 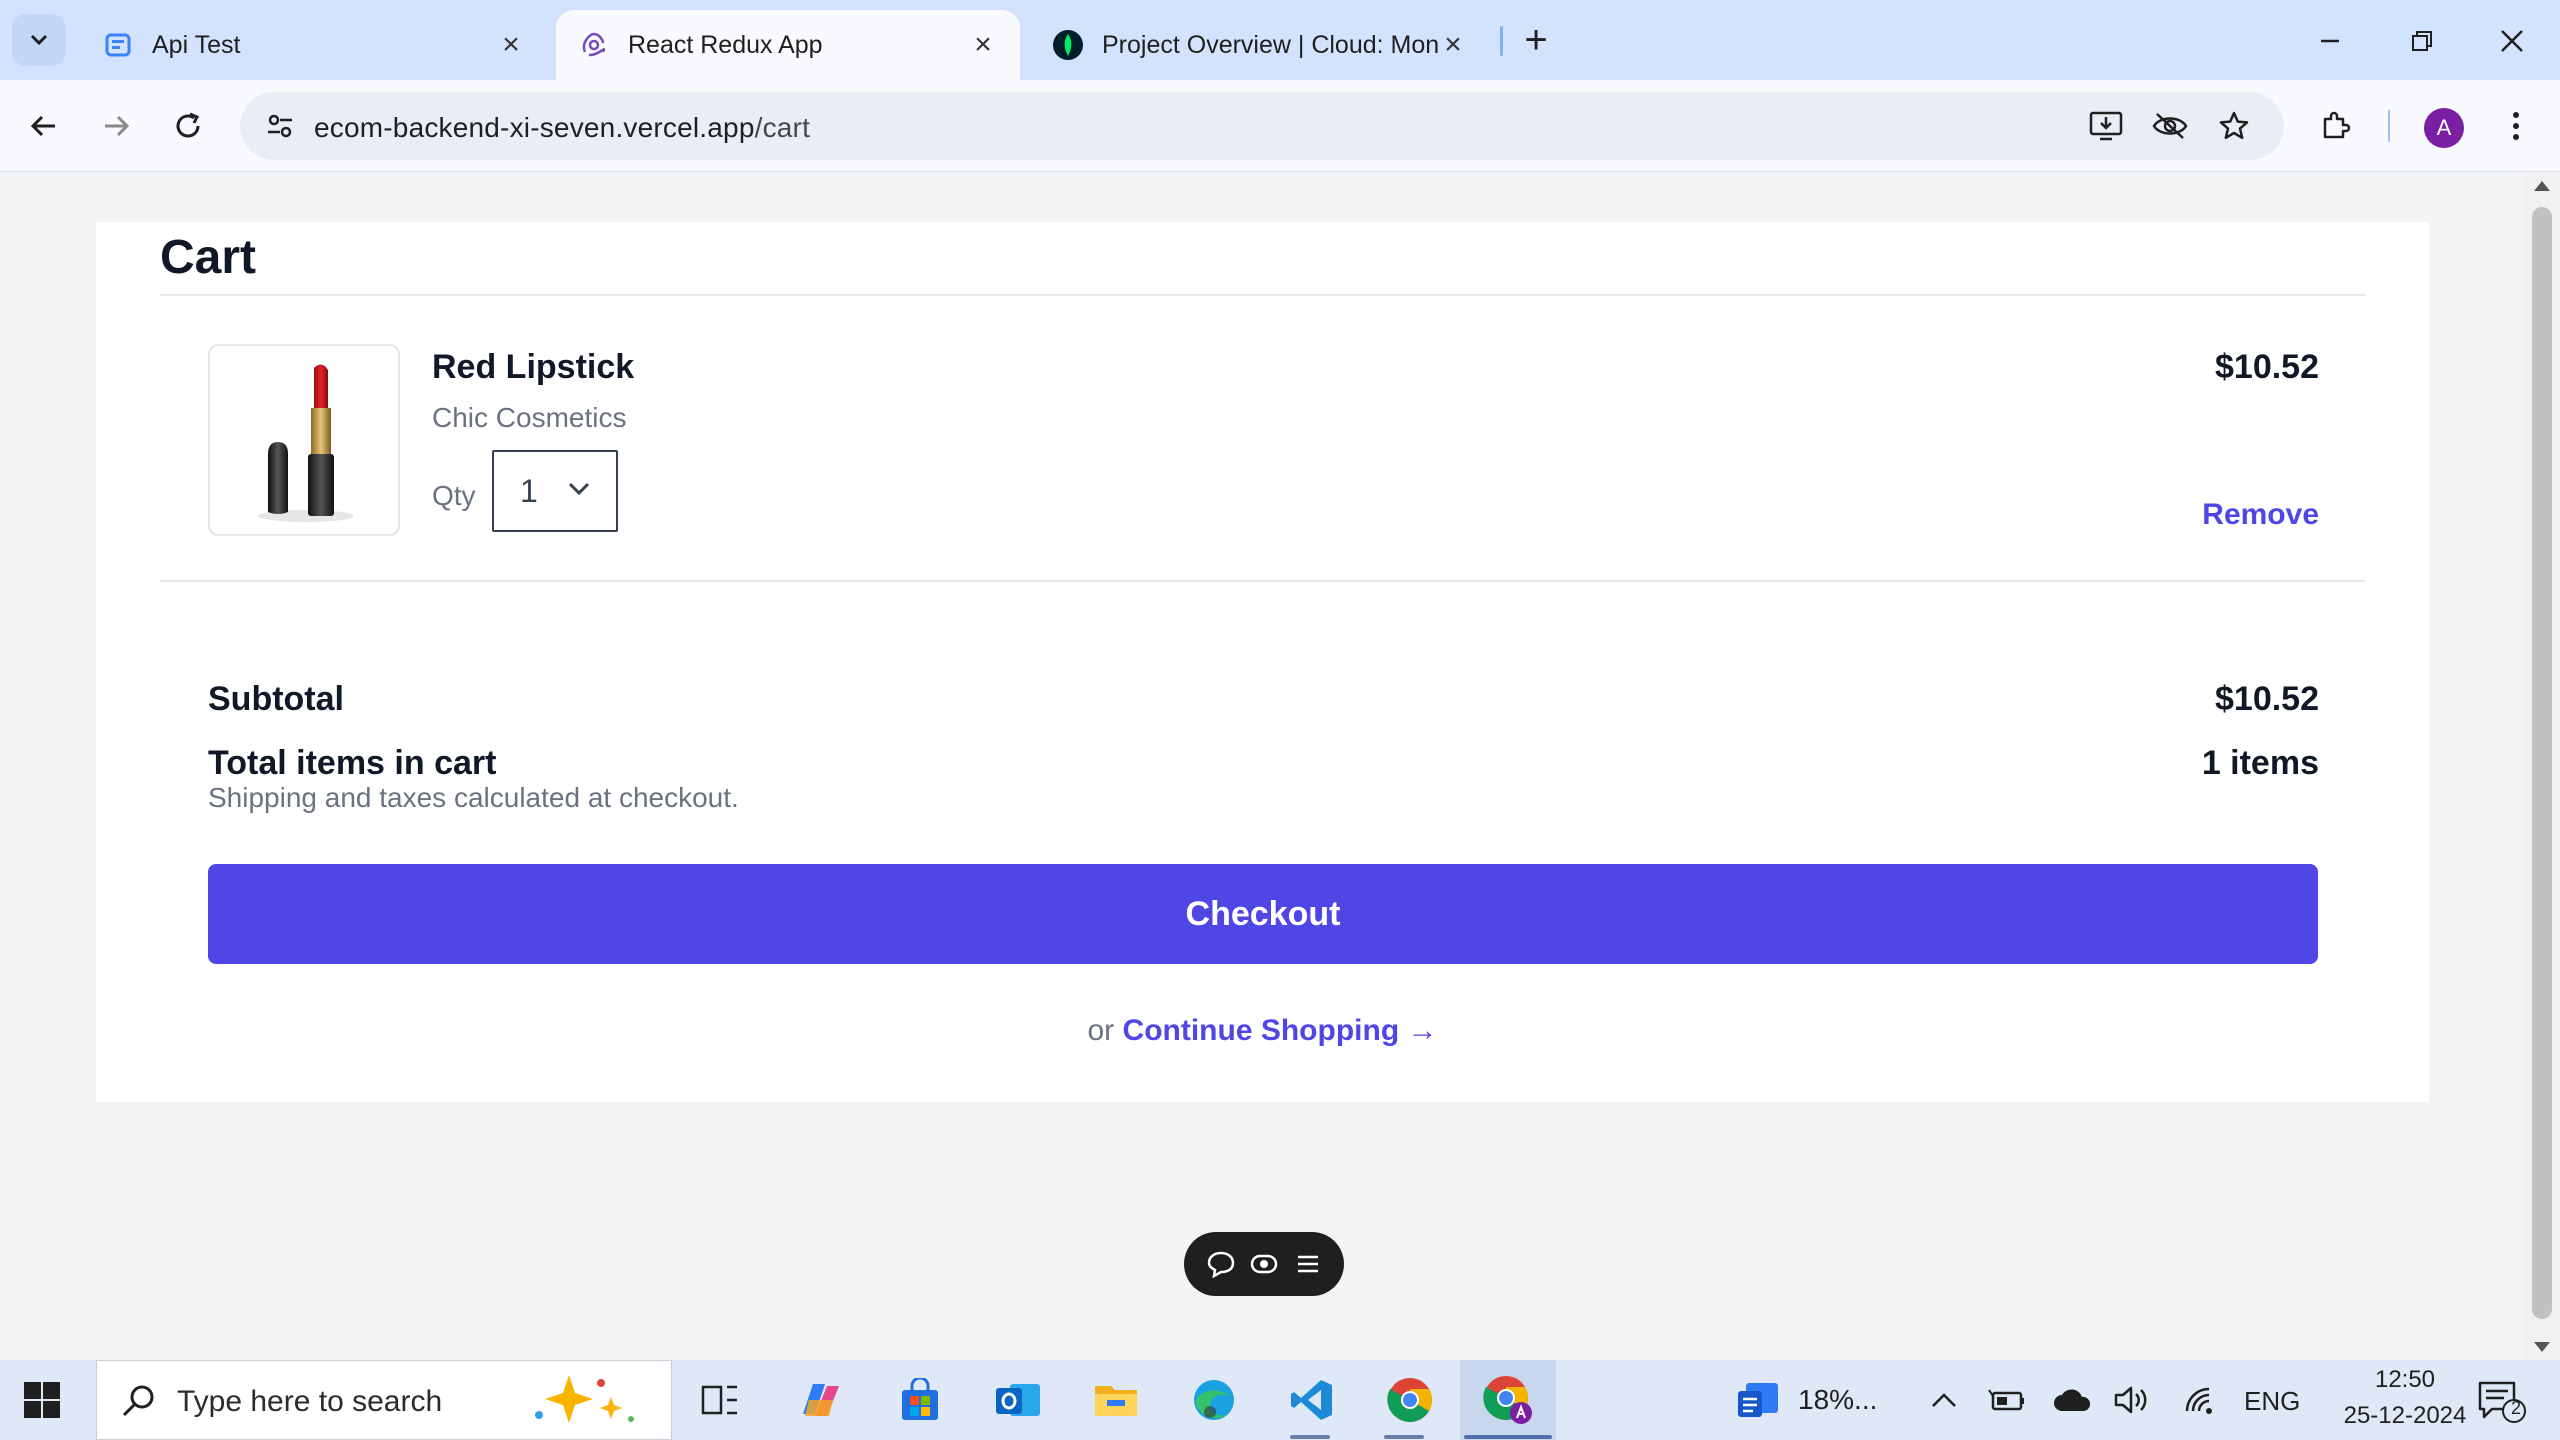 I want to click on install-app-icon, so click(x=2106, y=126).